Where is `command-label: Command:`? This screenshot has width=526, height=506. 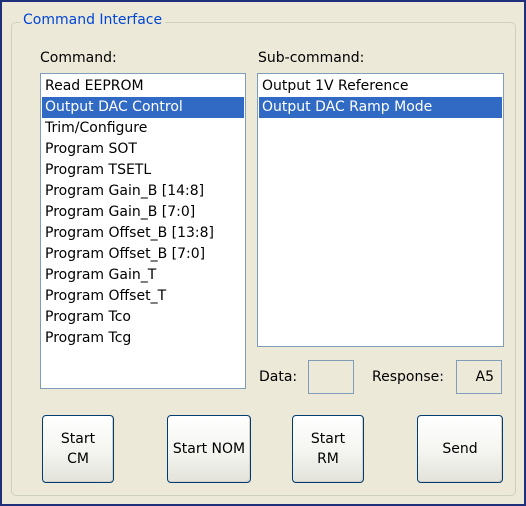 command-label: Command: is located at coordinates (78, 58).